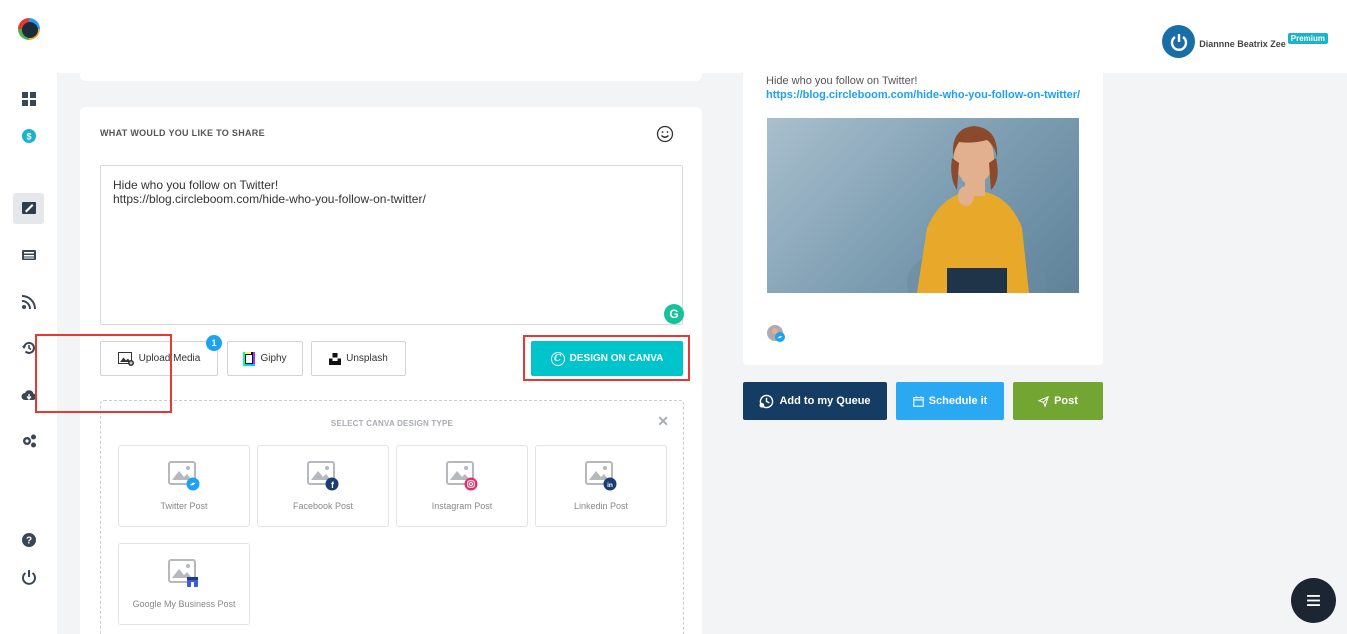 The width and height of the screenshot is (1347, 634). What do you see at coordinates (183, 573) in the screenshot?
I see `google-my-business-post-icon` at bounding box center [183, 573].